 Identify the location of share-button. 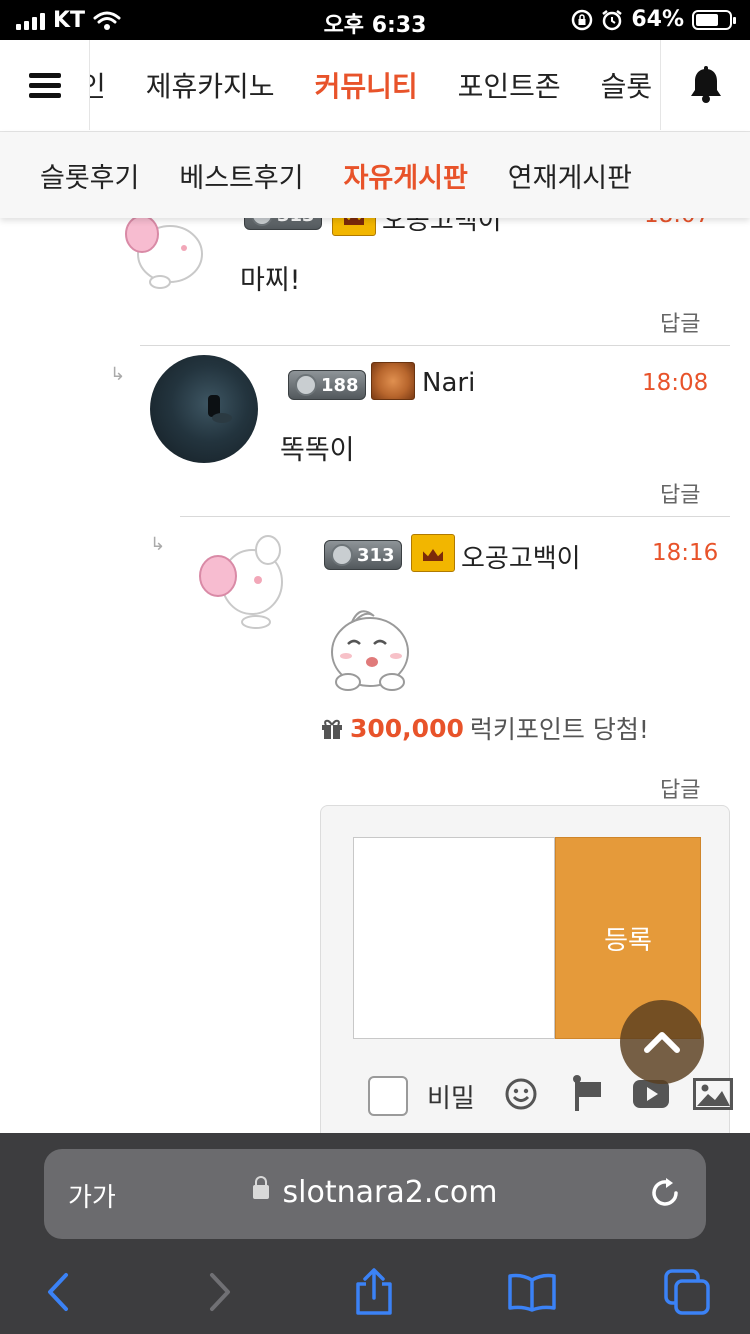
(374, 1292).